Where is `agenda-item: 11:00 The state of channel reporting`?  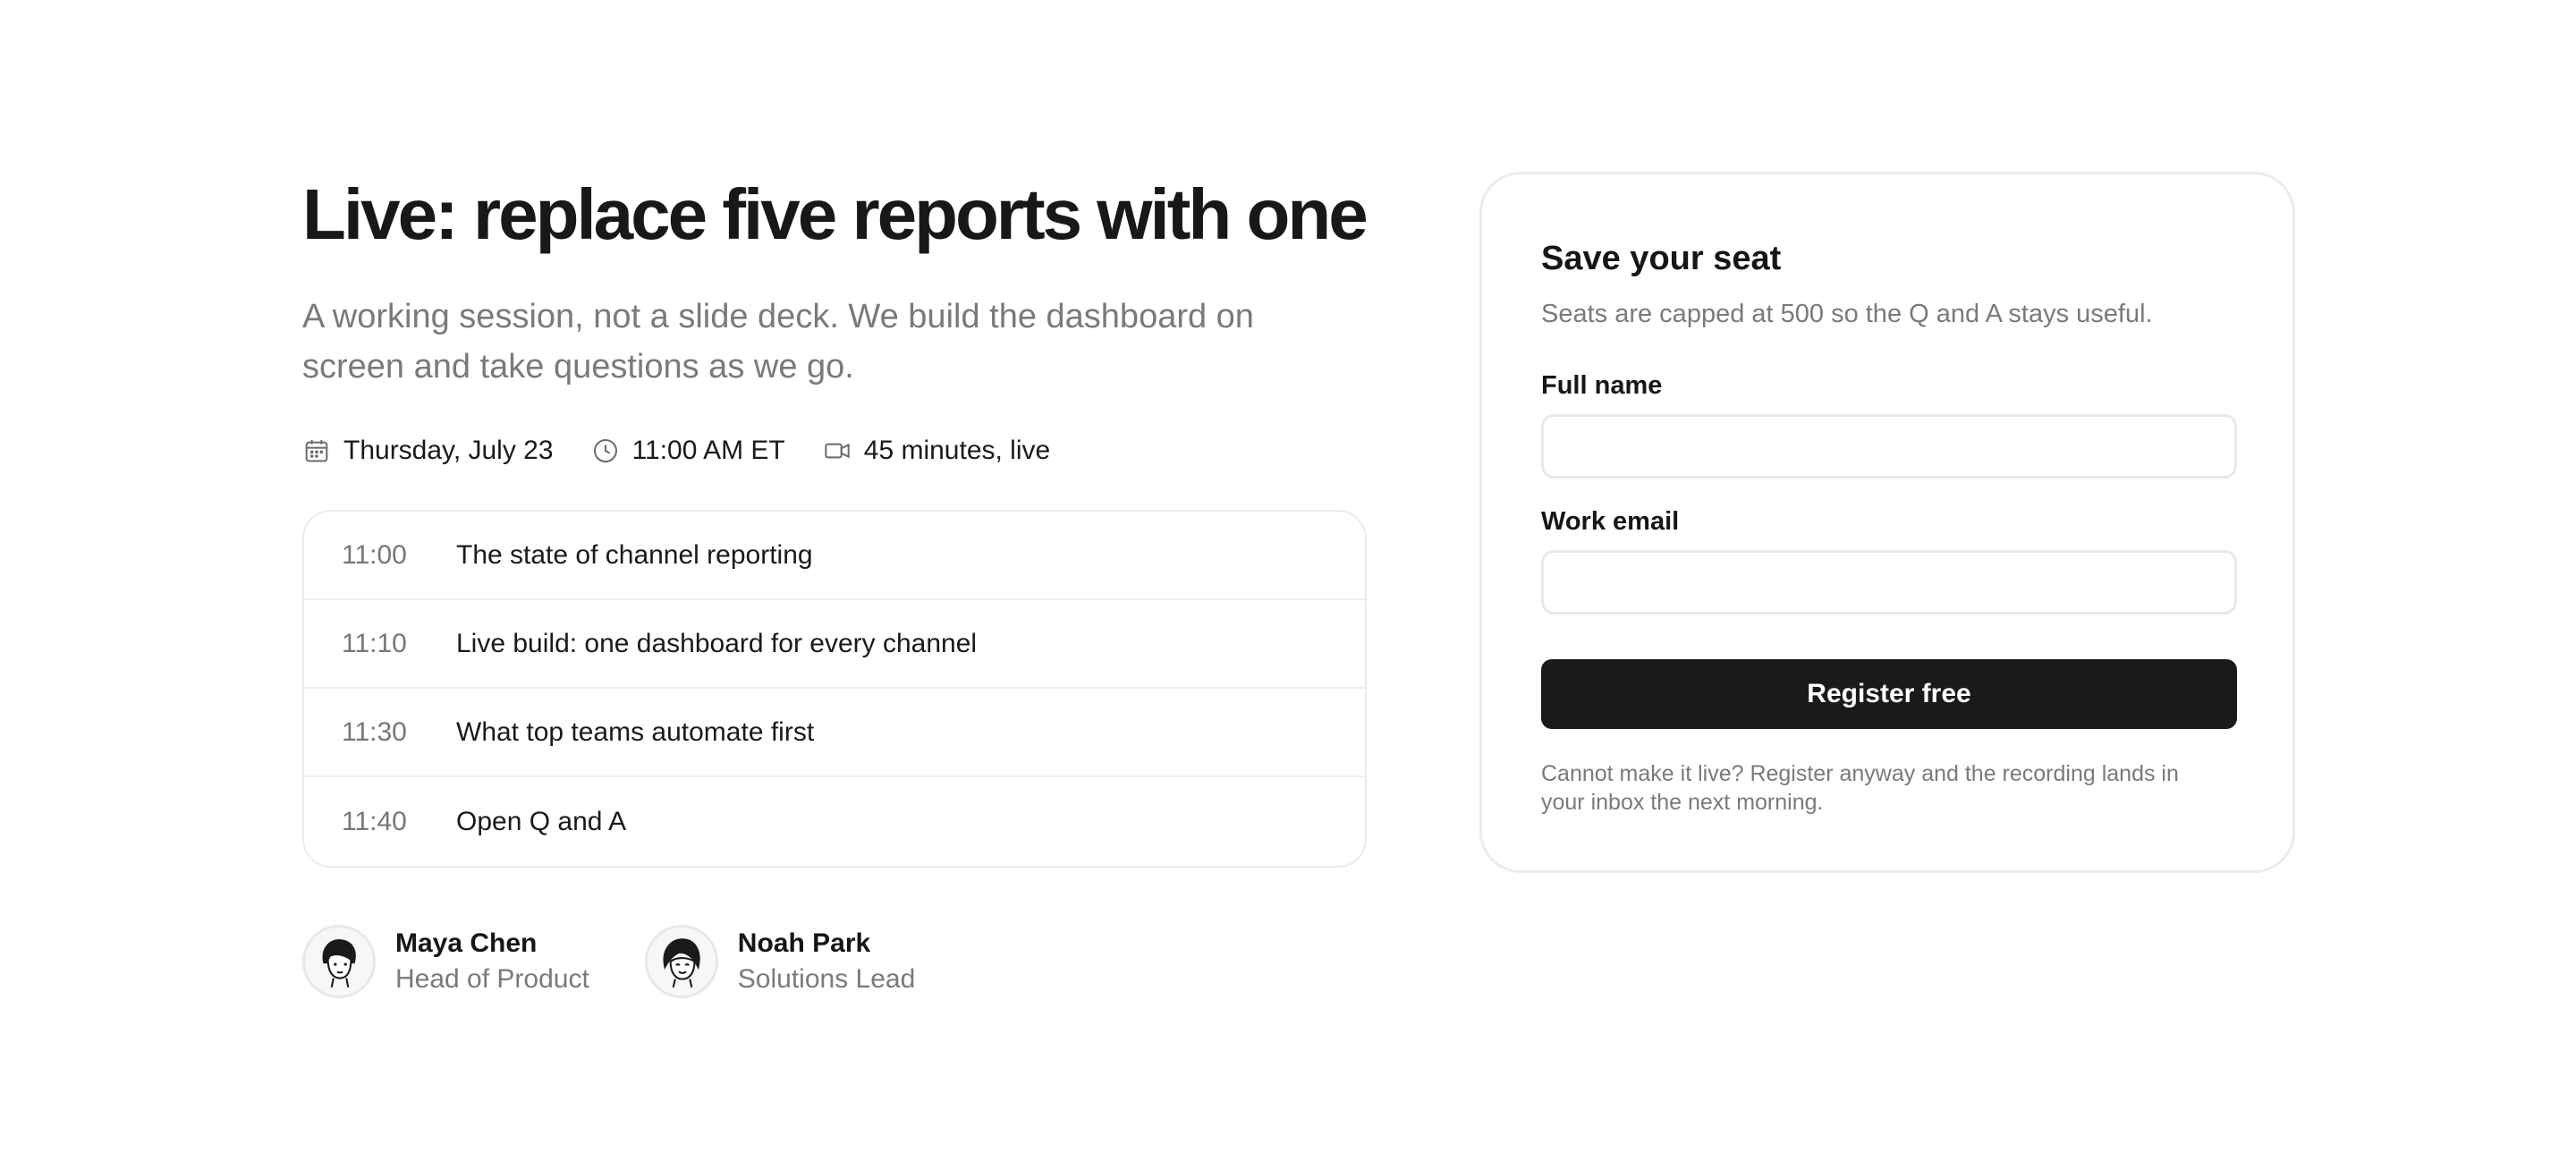 agenda-item: 11:00 The state of channel reporting is located at coordinates (834, 556).